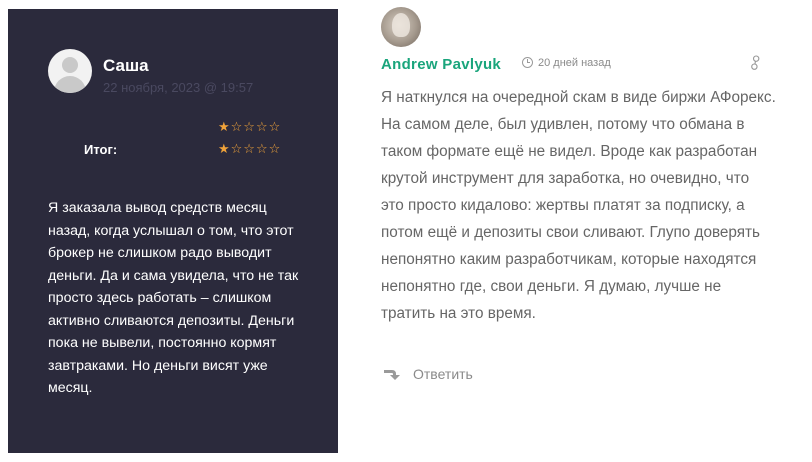 The height and width of the screenshot is (462, 812). What do you see at coordinates (756, 63) in the screenshot?
I see `link-icon: ☍` at bounding box center [756, 63].